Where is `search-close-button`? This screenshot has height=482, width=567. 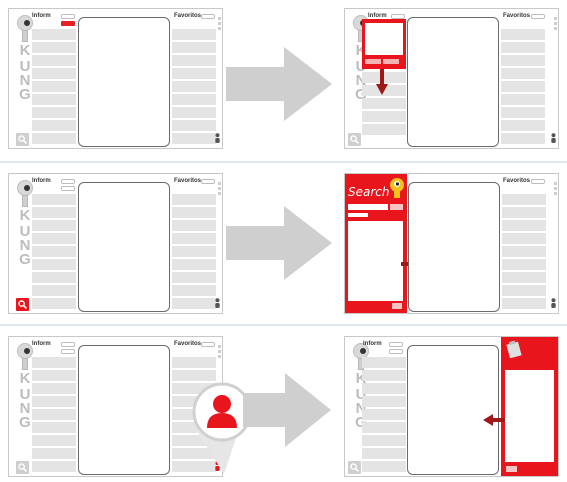 search-close-button is located at coordinates (397, 306).